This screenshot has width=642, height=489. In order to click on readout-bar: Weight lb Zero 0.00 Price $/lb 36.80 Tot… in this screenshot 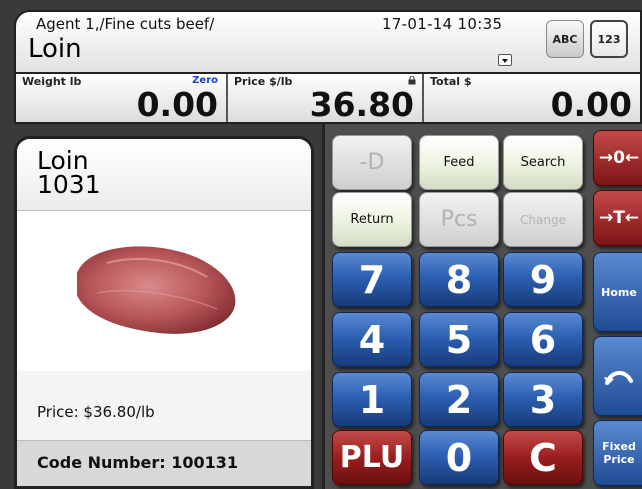, I will do `click(328, 99)`.